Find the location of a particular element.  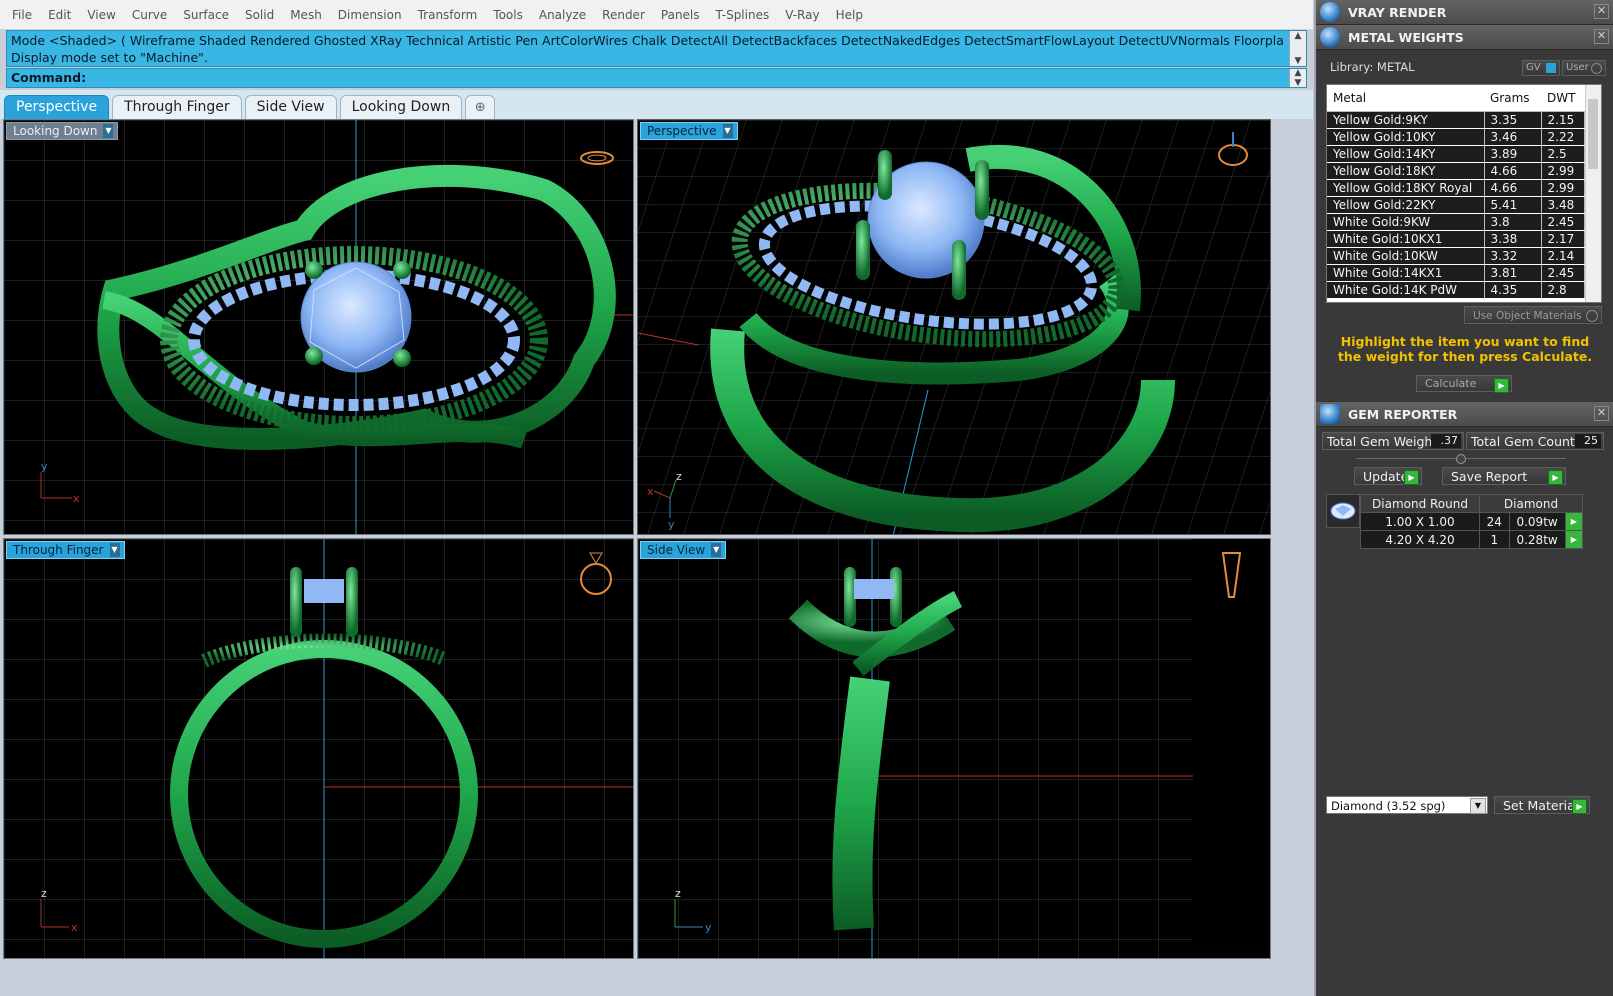

viewport-label: Through Finger ▼ is located at coordinates (65, 550).